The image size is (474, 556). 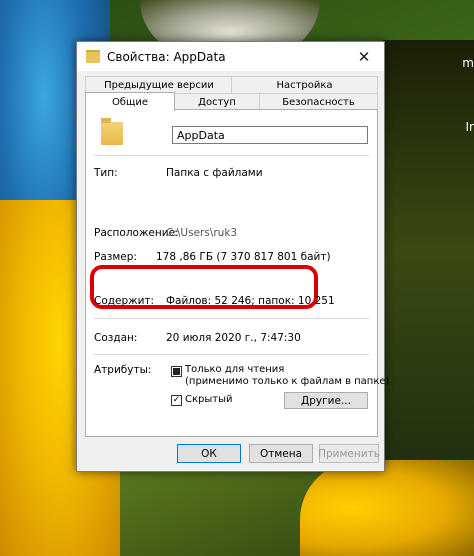 I want to click on size-label: Размер:, so click(x=115, y=257).